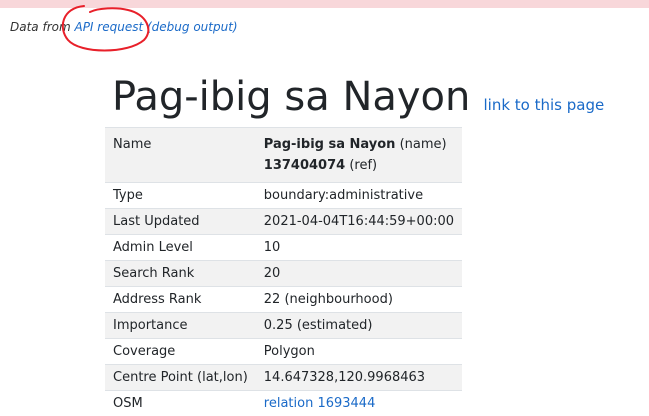 This screenshot has height=416, width=649. What do you see at coordinates (359, 195) in the screenshot?
I see `row-value: boundary:administrative` at bounding box center [359, 195].